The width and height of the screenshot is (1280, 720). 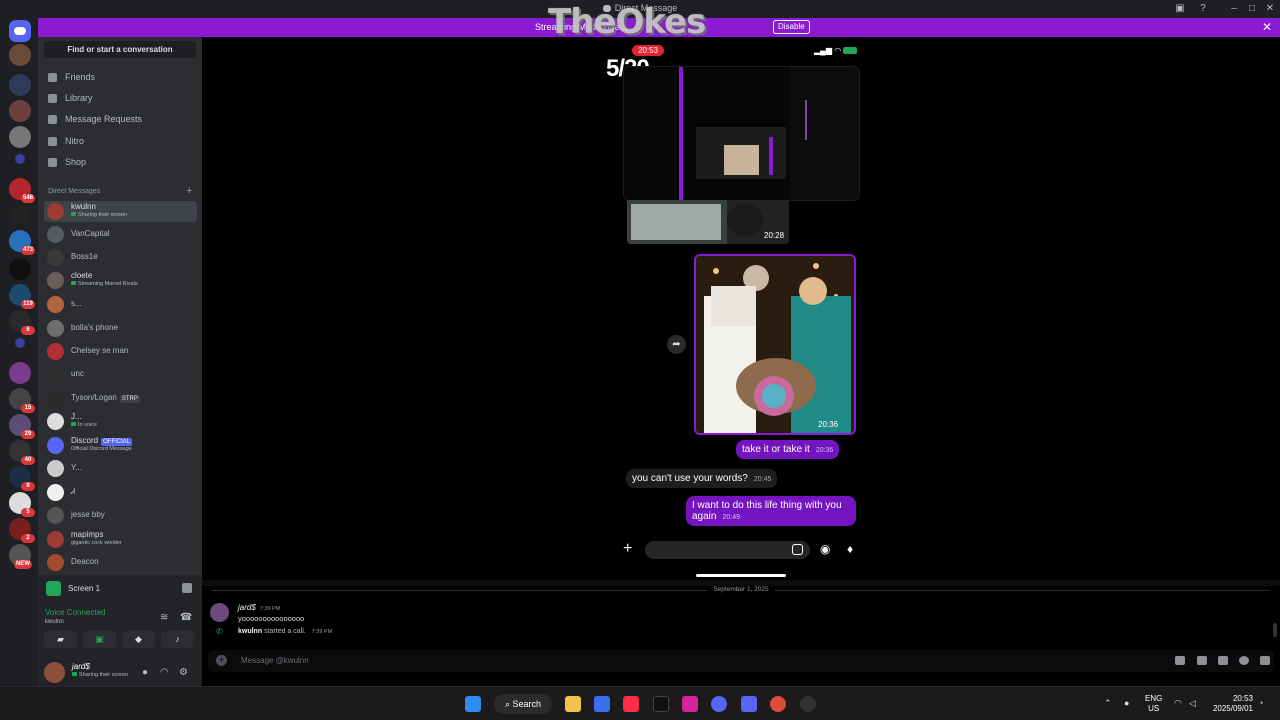 I want to click on server-icon: 29, so click(x=22, y=426).